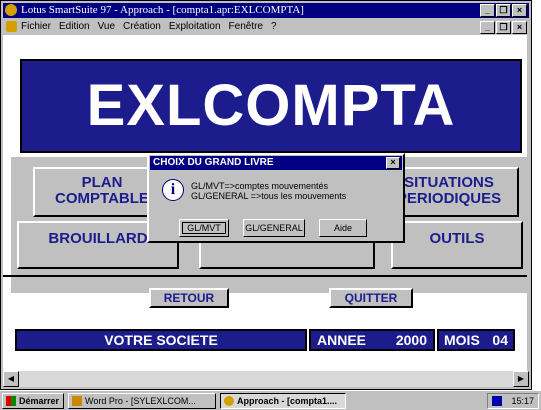 This screenshot has height=410, width=541. I want to click on close-button: ×, so click(519, 10).